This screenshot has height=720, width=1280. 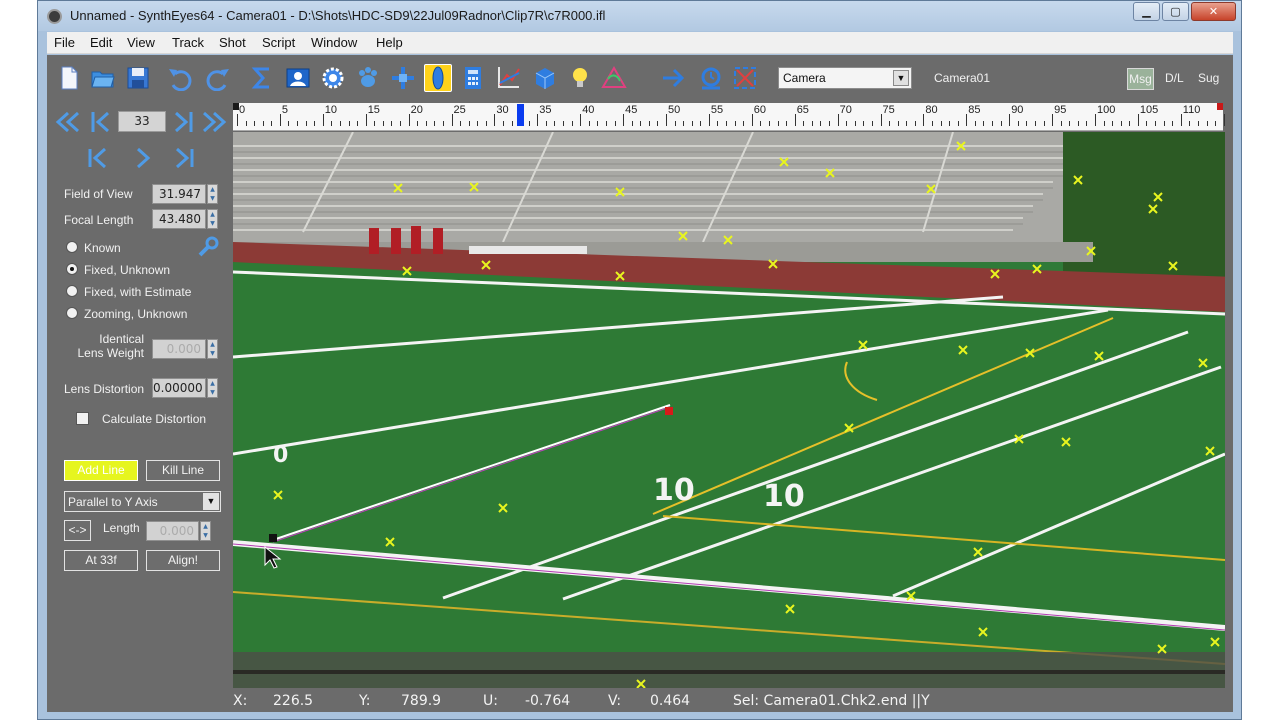 I want to click on fast-forward-end-icon, so click(x=215, y=122).